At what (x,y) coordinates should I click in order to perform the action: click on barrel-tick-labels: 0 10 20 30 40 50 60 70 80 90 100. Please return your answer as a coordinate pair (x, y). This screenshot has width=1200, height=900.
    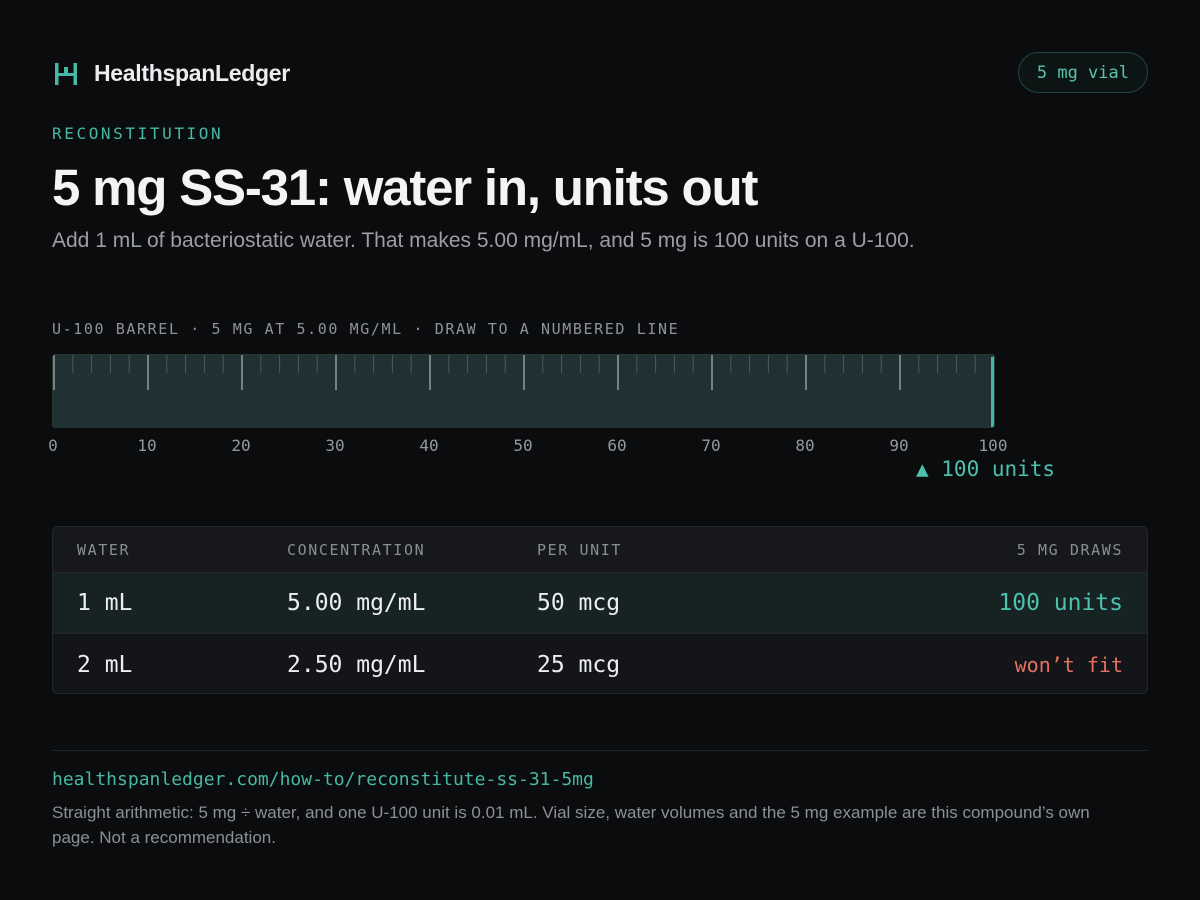
    Looking at the image, I should click on (527, 446).